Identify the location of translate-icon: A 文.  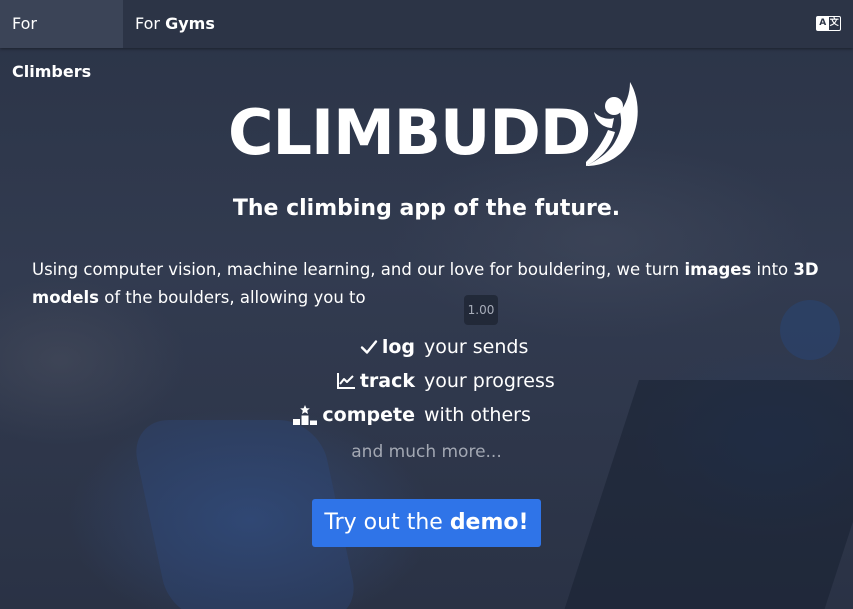
(828, 23).